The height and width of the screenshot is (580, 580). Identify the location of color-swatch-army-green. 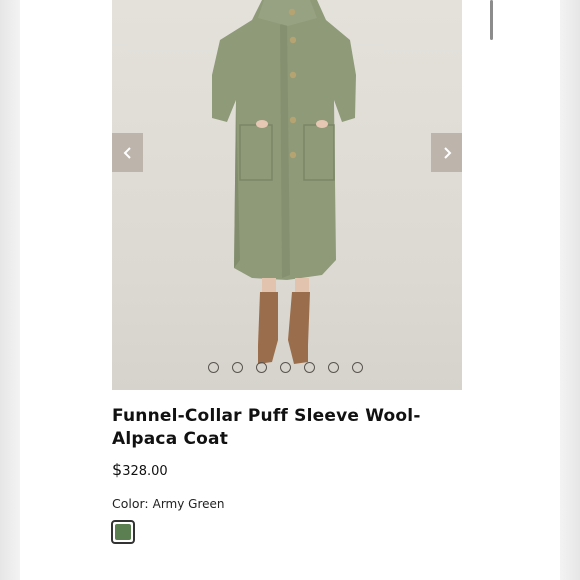
(123, 532).